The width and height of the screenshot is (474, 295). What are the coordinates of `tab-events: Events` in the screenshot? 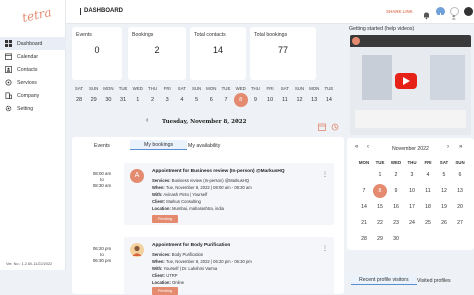 It's located at (102, 146).